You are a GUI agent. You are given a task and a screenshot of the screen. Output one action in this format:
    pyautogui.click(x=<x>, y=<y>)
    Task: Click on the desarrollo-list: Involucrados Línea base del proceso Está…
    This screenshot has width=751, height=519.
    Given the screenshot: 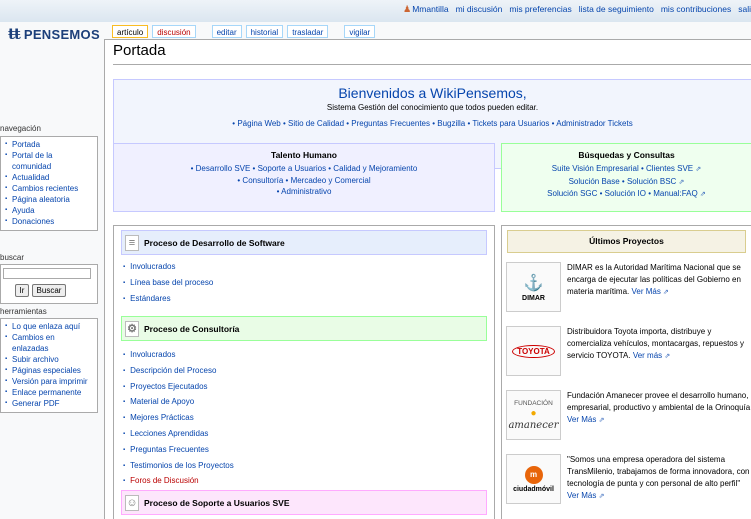 What is the action you would take?
    pyautogui.click(x=168, y=283)
    